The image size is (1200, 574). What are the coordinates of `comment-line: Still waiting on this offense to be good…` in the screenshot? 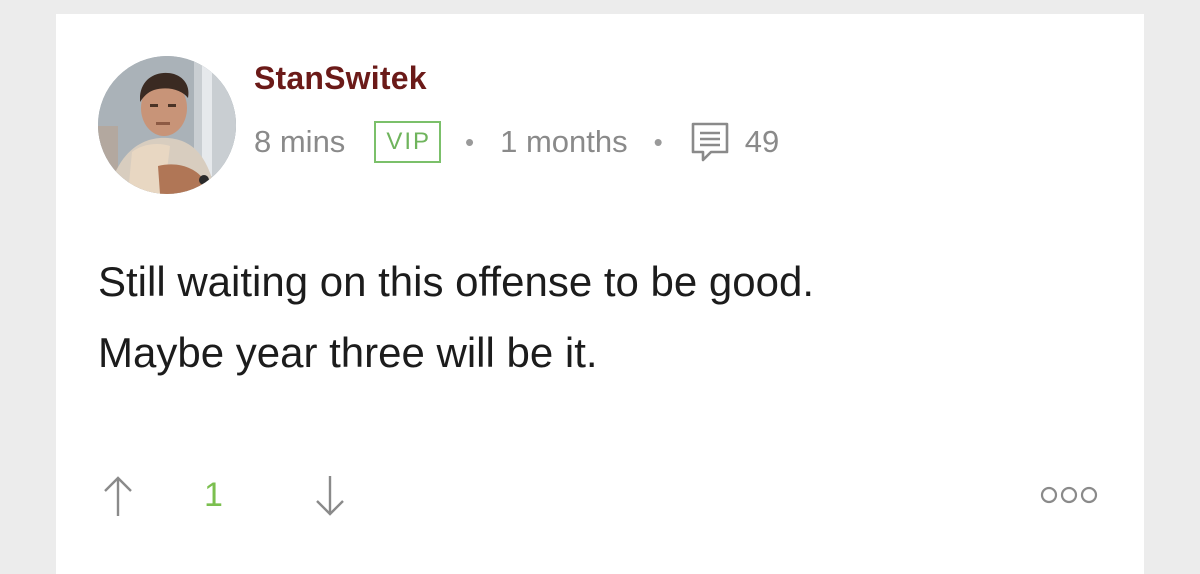 It's located at (456, 281).